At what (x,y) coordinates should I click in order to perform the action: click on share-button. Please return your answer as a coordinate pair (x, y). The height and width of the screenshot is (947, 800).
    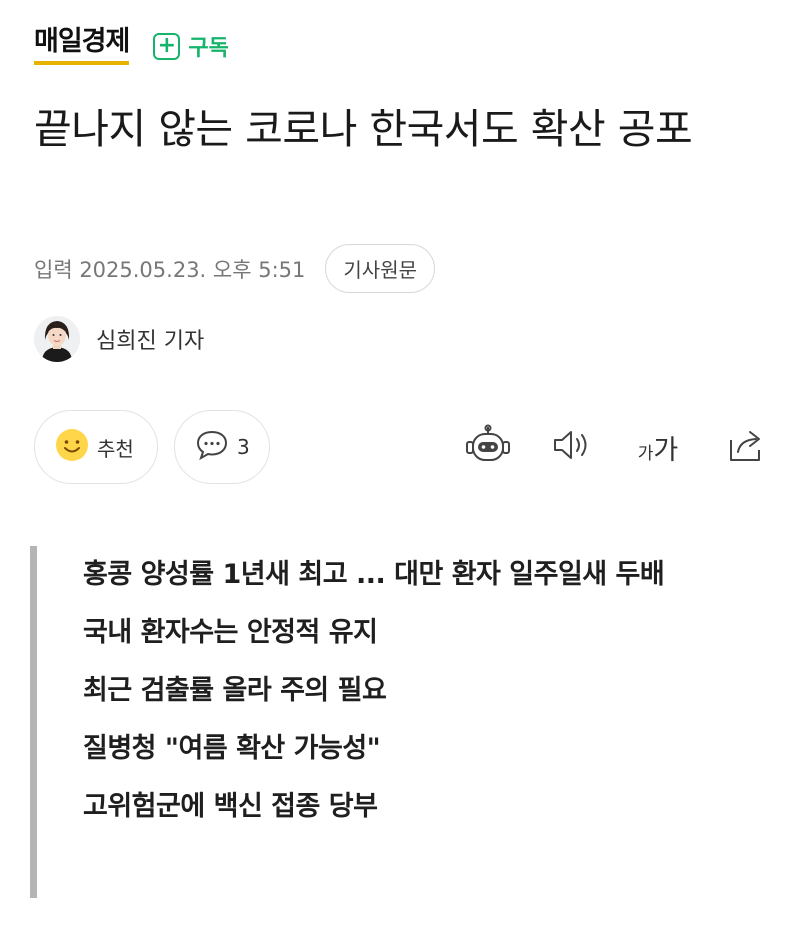
    Looking at the image, I should click on (746, 447).